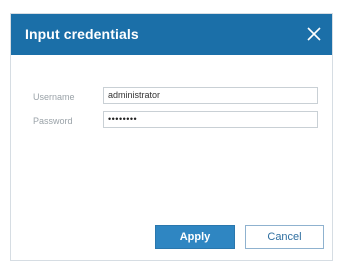 The image size is (345, 261). Describe the element at coordinates (82, 34) in the screenshot. I see `dialog-title: Input credentials` at that location.